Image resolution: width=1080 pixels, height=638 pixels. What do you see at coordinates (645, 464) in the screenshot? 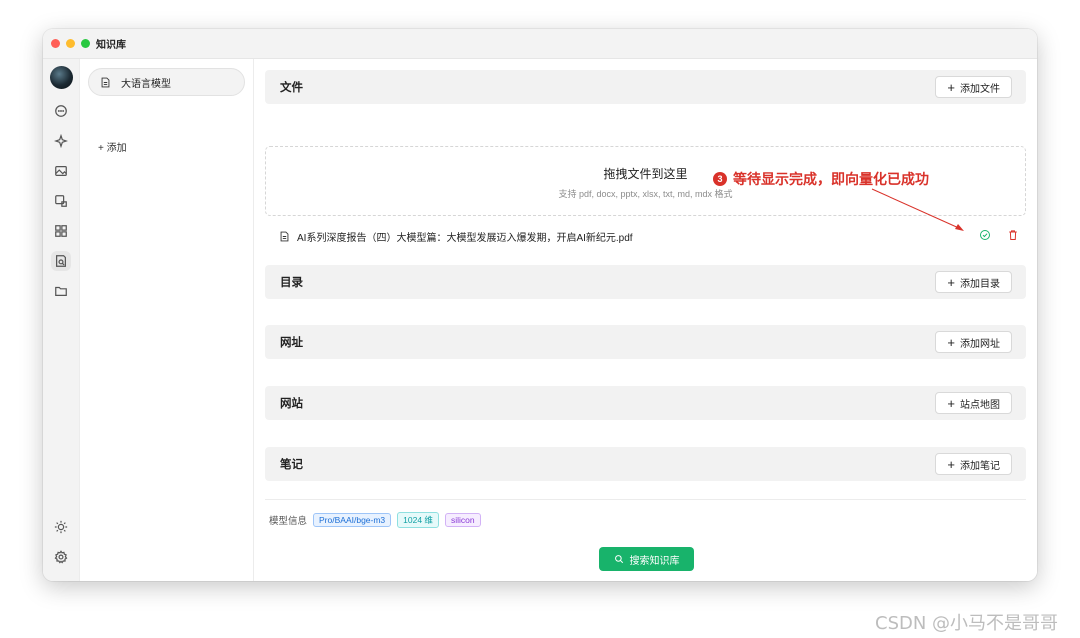
I see `notes-section-header: 笔记 + 添加笔记` at bounding box center [645, 464].